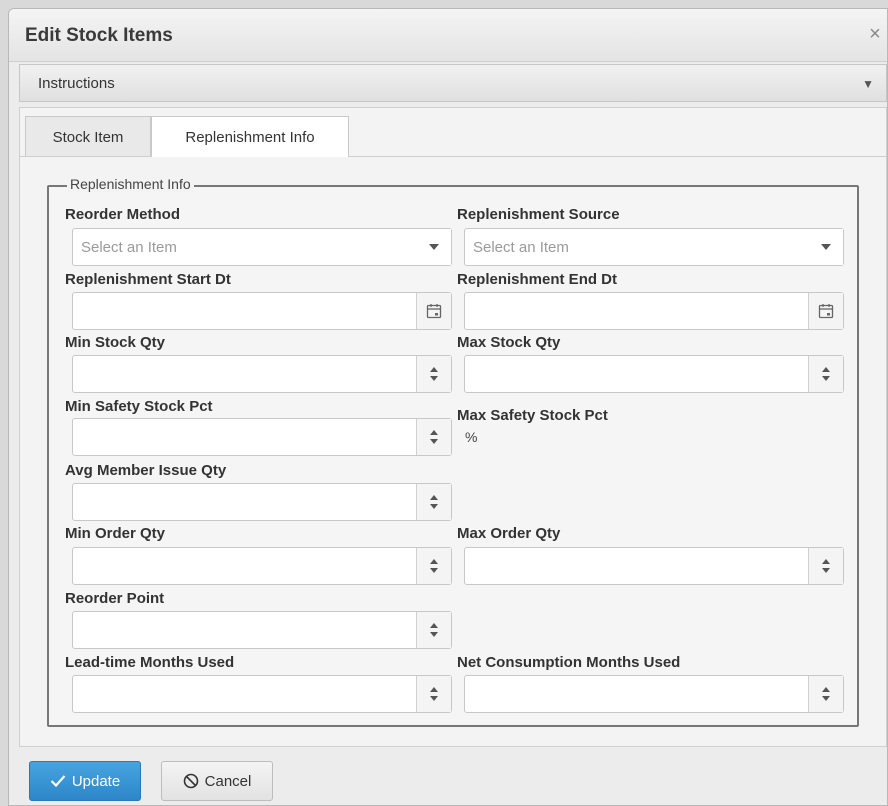  I want to click on replenishment-end-dt-input, so click(654, 311).